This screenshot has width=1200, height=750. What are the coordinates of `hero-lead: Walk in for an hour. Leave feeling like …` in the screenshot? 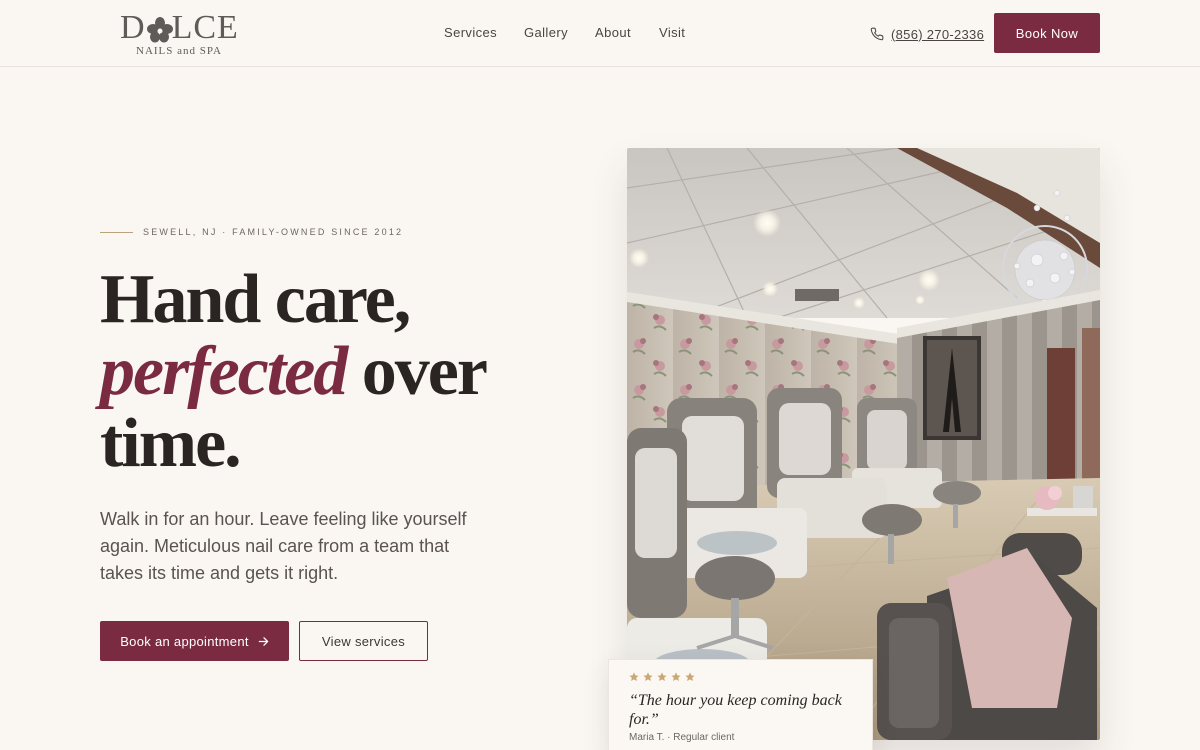 It's located at (283, 546).